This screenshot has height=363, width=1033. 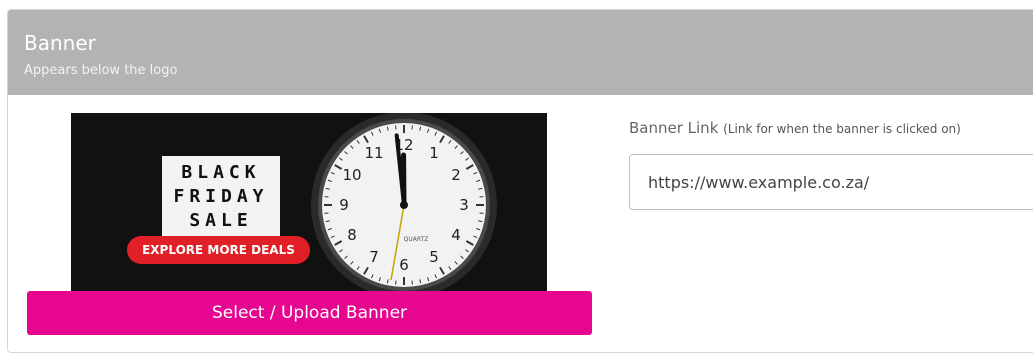 What do you see at coordinates (351, 175) in the screenshot?
I see `clock-number: 10` at bounding box center [351, 175].